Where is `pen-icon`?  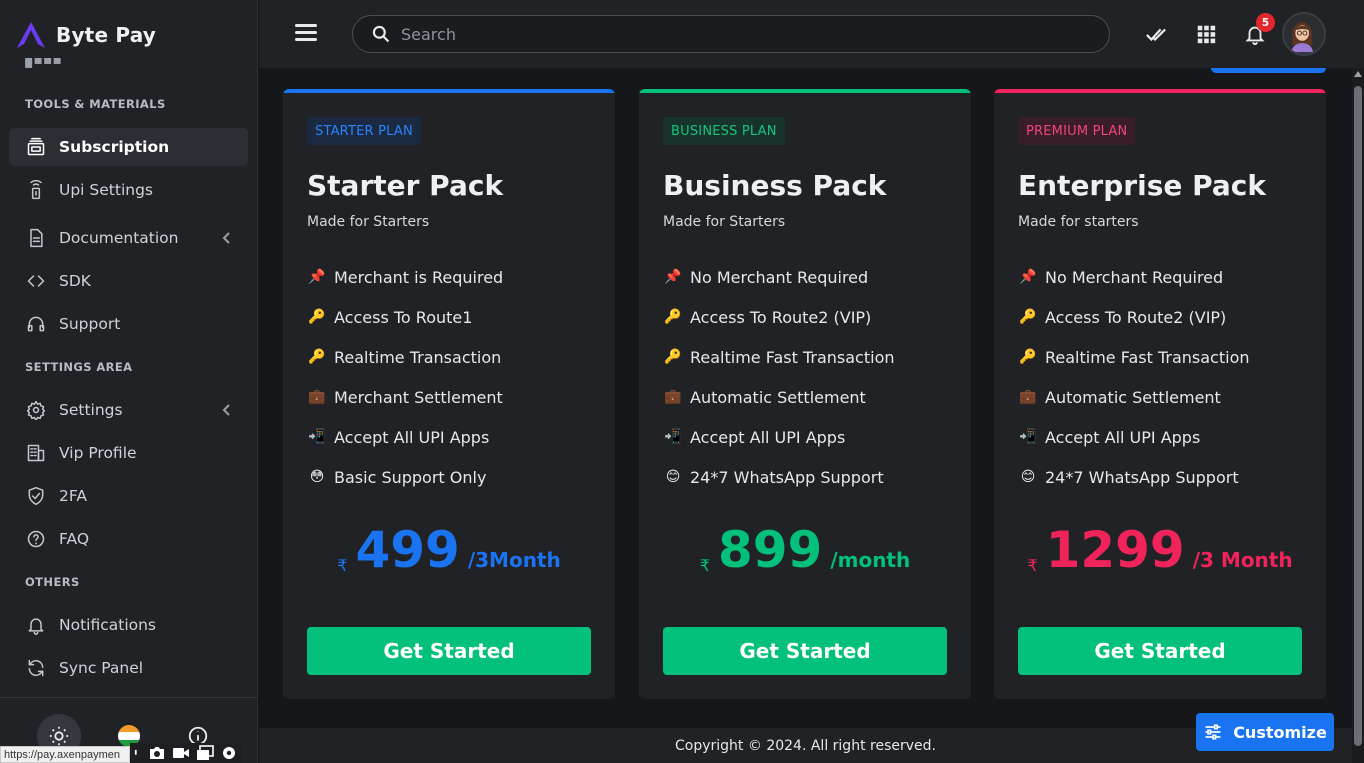 pen-icon is located at coordinates (138, 753).